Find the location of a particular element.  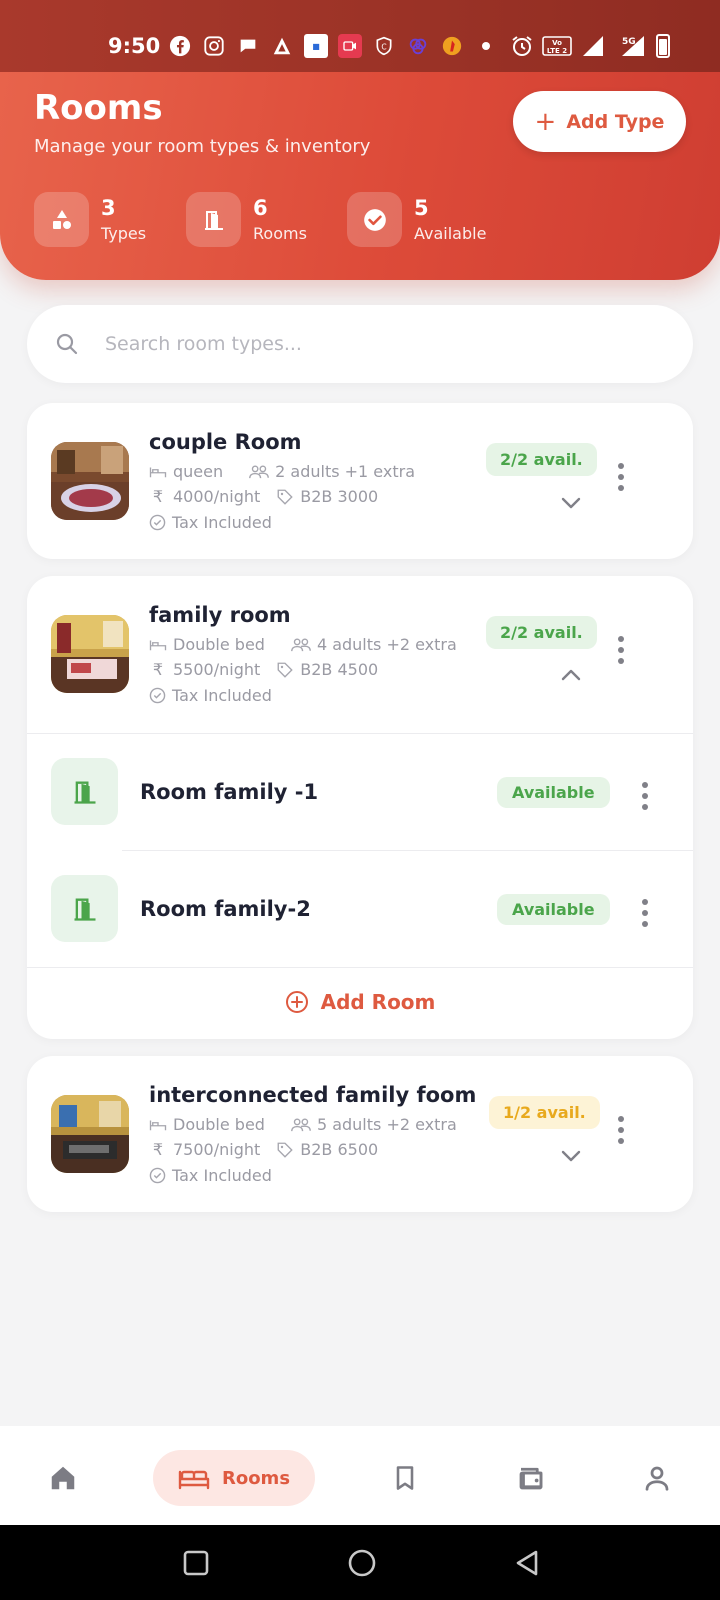

b2b-price: B2B 3000 is located at coordinates (339, 496).